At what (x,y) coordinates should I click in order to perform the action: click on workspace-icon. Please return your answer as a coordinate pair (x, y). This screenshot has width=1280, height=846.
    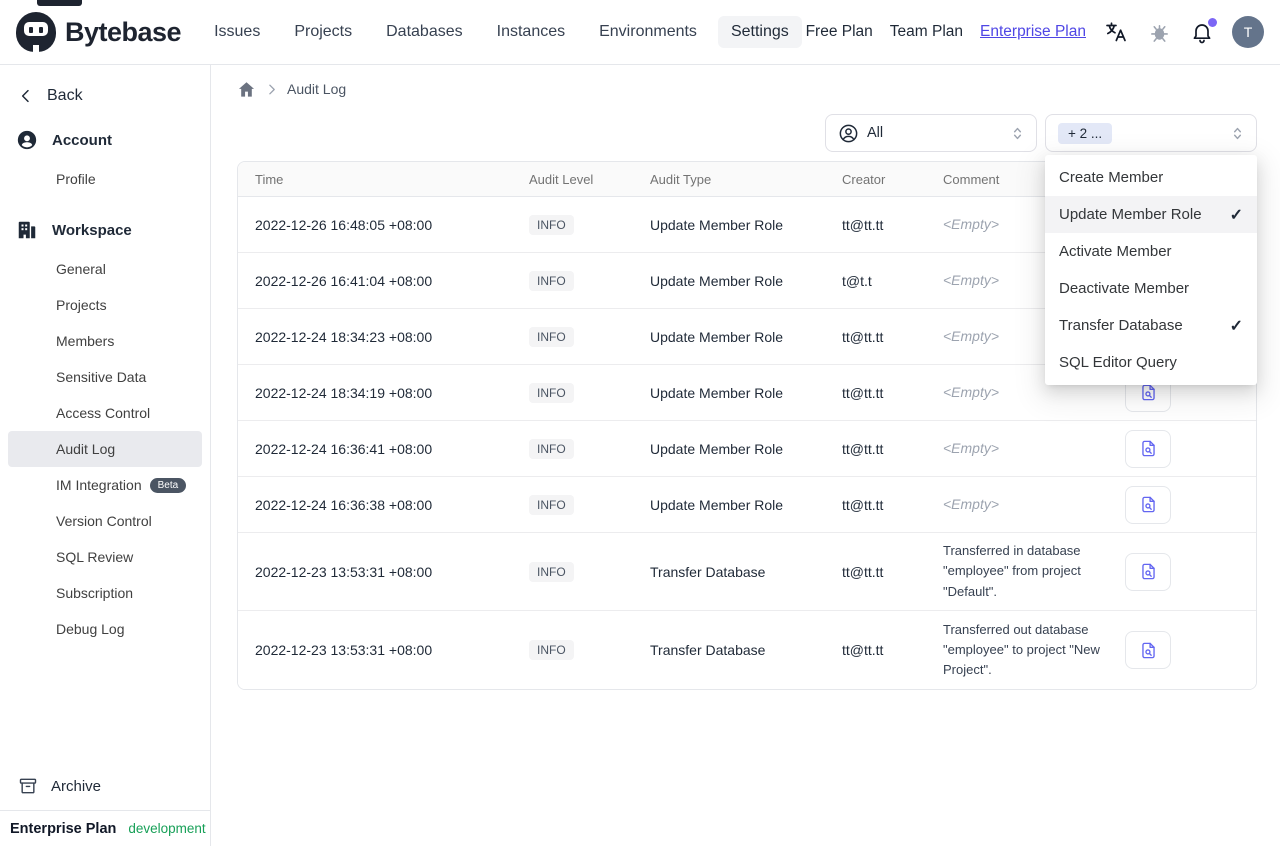
    Looking at the image, I should click on (27, 230).